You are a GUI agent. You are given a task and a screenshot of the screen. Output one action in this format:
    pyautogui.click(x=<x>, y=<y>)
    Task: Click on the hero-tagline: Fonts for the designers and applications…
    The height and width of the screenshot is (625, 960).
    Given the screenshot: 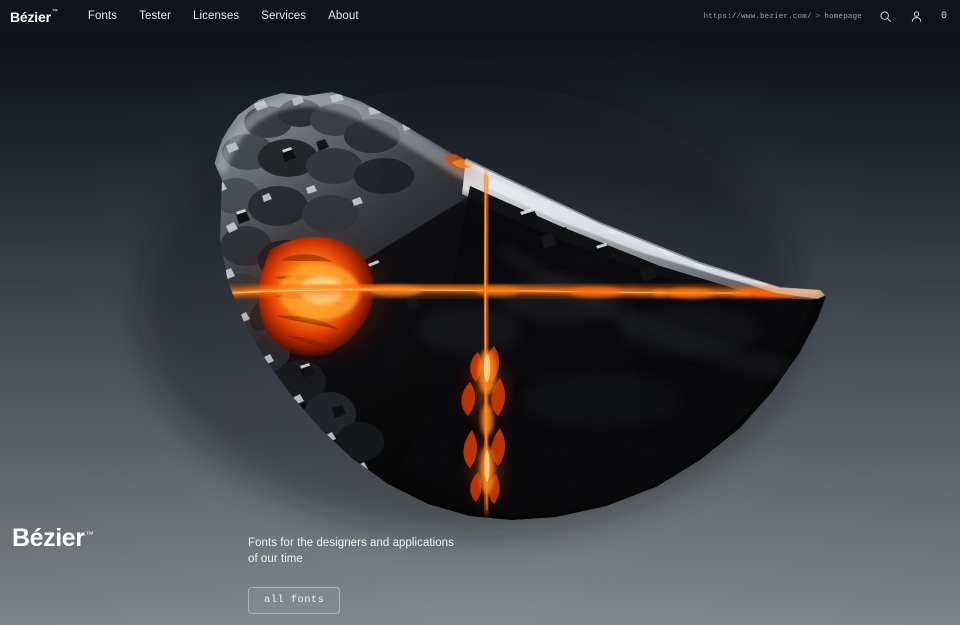 What is the action you would take?
    pyautogui.click(x=398, y=551)
    